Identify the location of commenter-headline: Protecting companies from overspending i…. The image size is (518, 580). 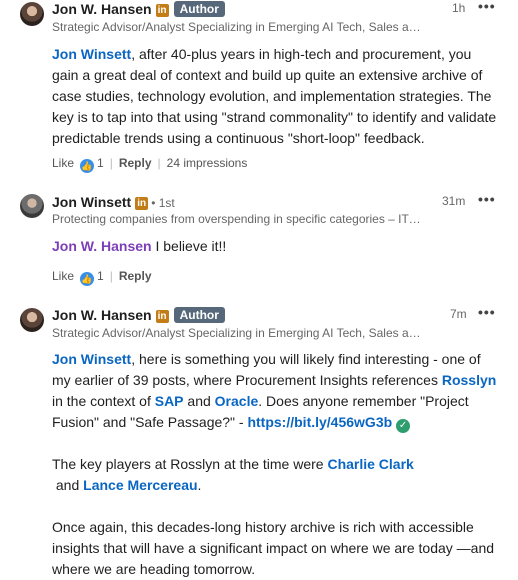
(237, 219).